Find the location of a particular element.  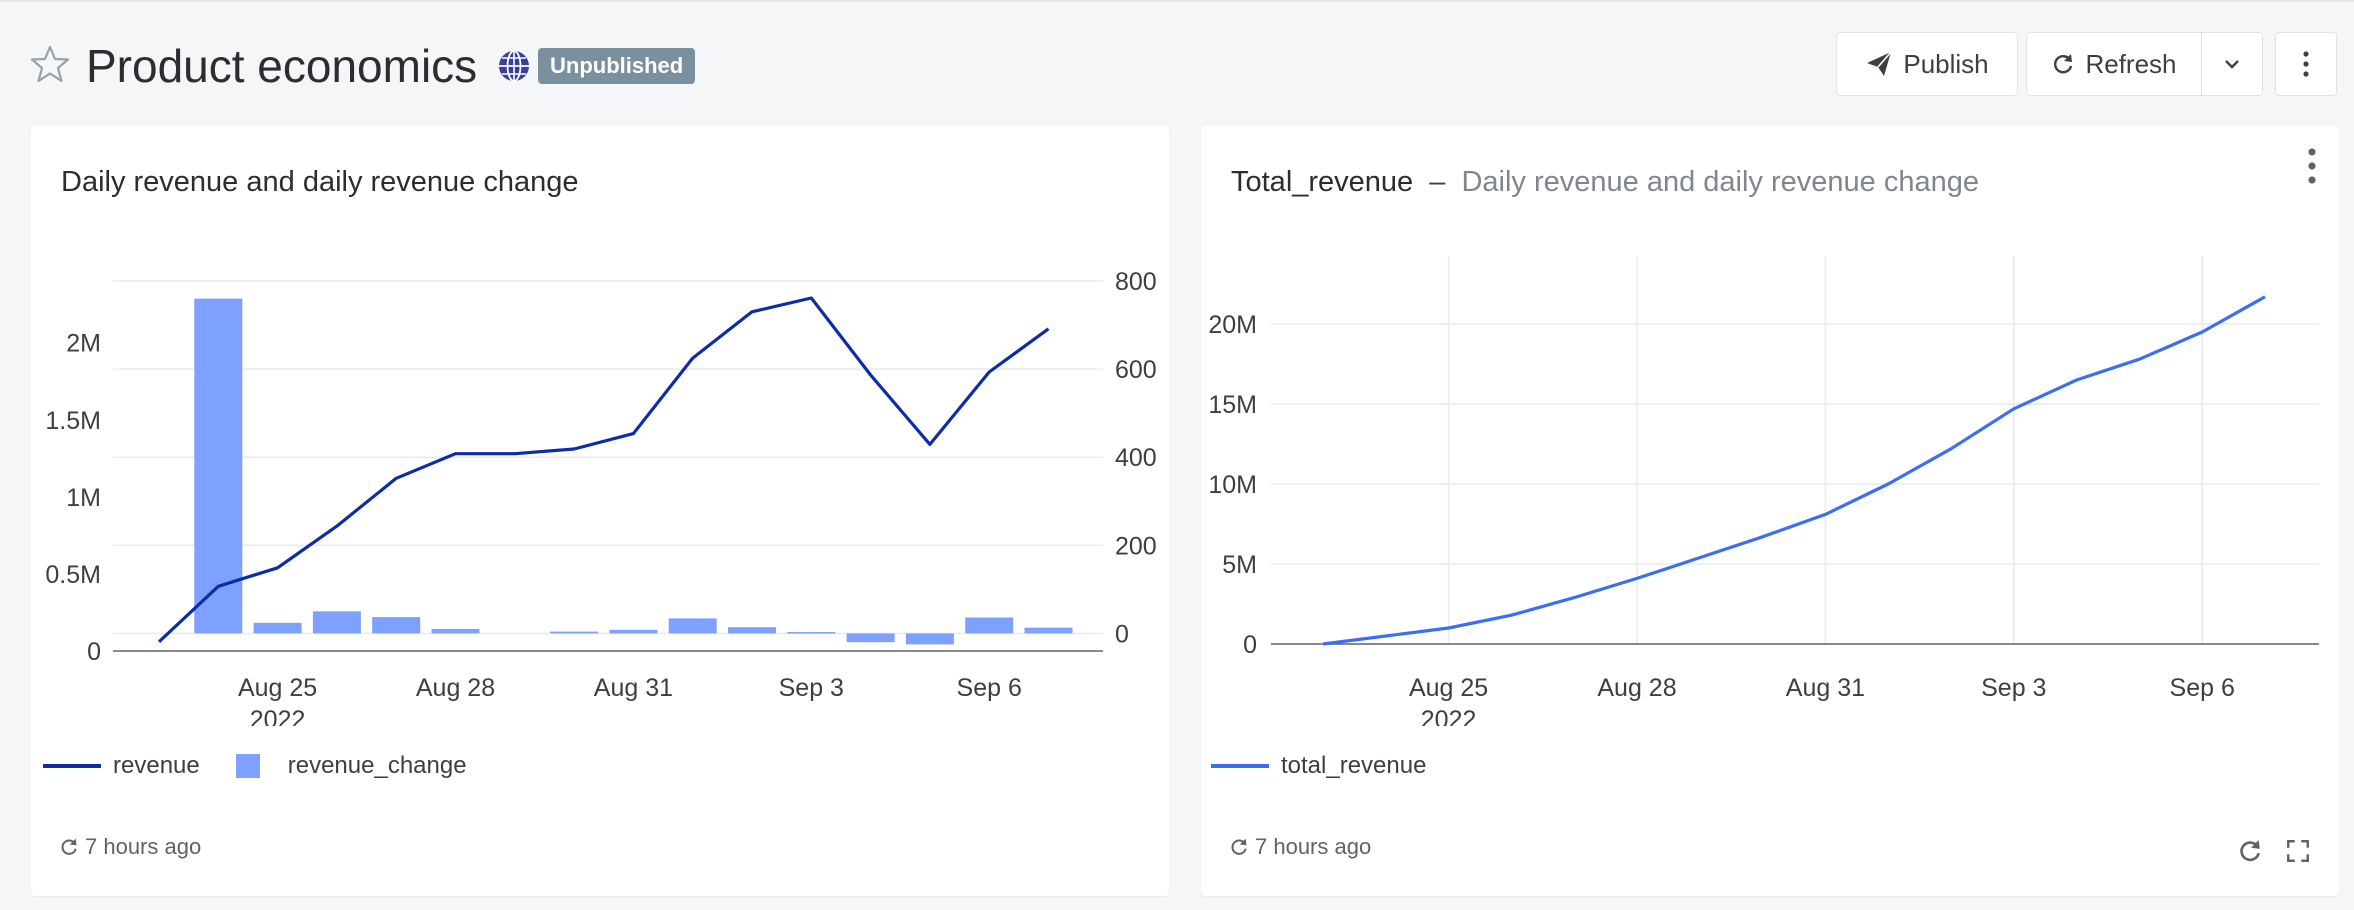

chart-legend: total_revenue is located at coordinates (1318, 766).